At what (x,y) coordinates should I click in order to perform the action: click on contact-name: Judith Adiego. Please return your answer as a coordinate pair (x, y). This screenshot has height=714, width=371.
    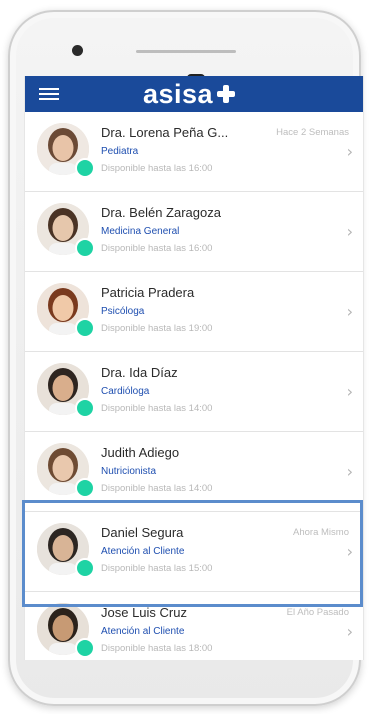
    Looking at the image, I should click on (140, 452).